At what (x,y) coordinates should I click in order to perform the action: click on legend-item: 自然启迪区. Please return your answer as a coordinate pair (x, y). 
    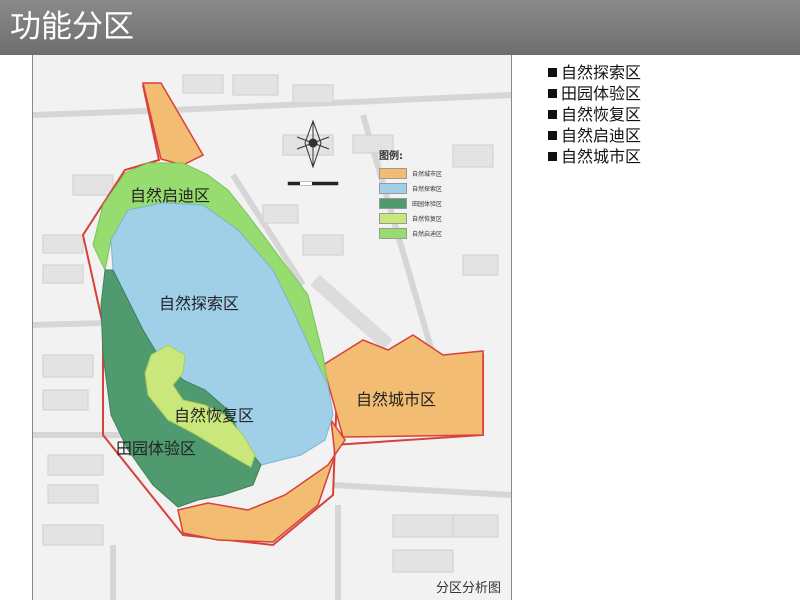
    Looking at the image, I should click on (429, 233).